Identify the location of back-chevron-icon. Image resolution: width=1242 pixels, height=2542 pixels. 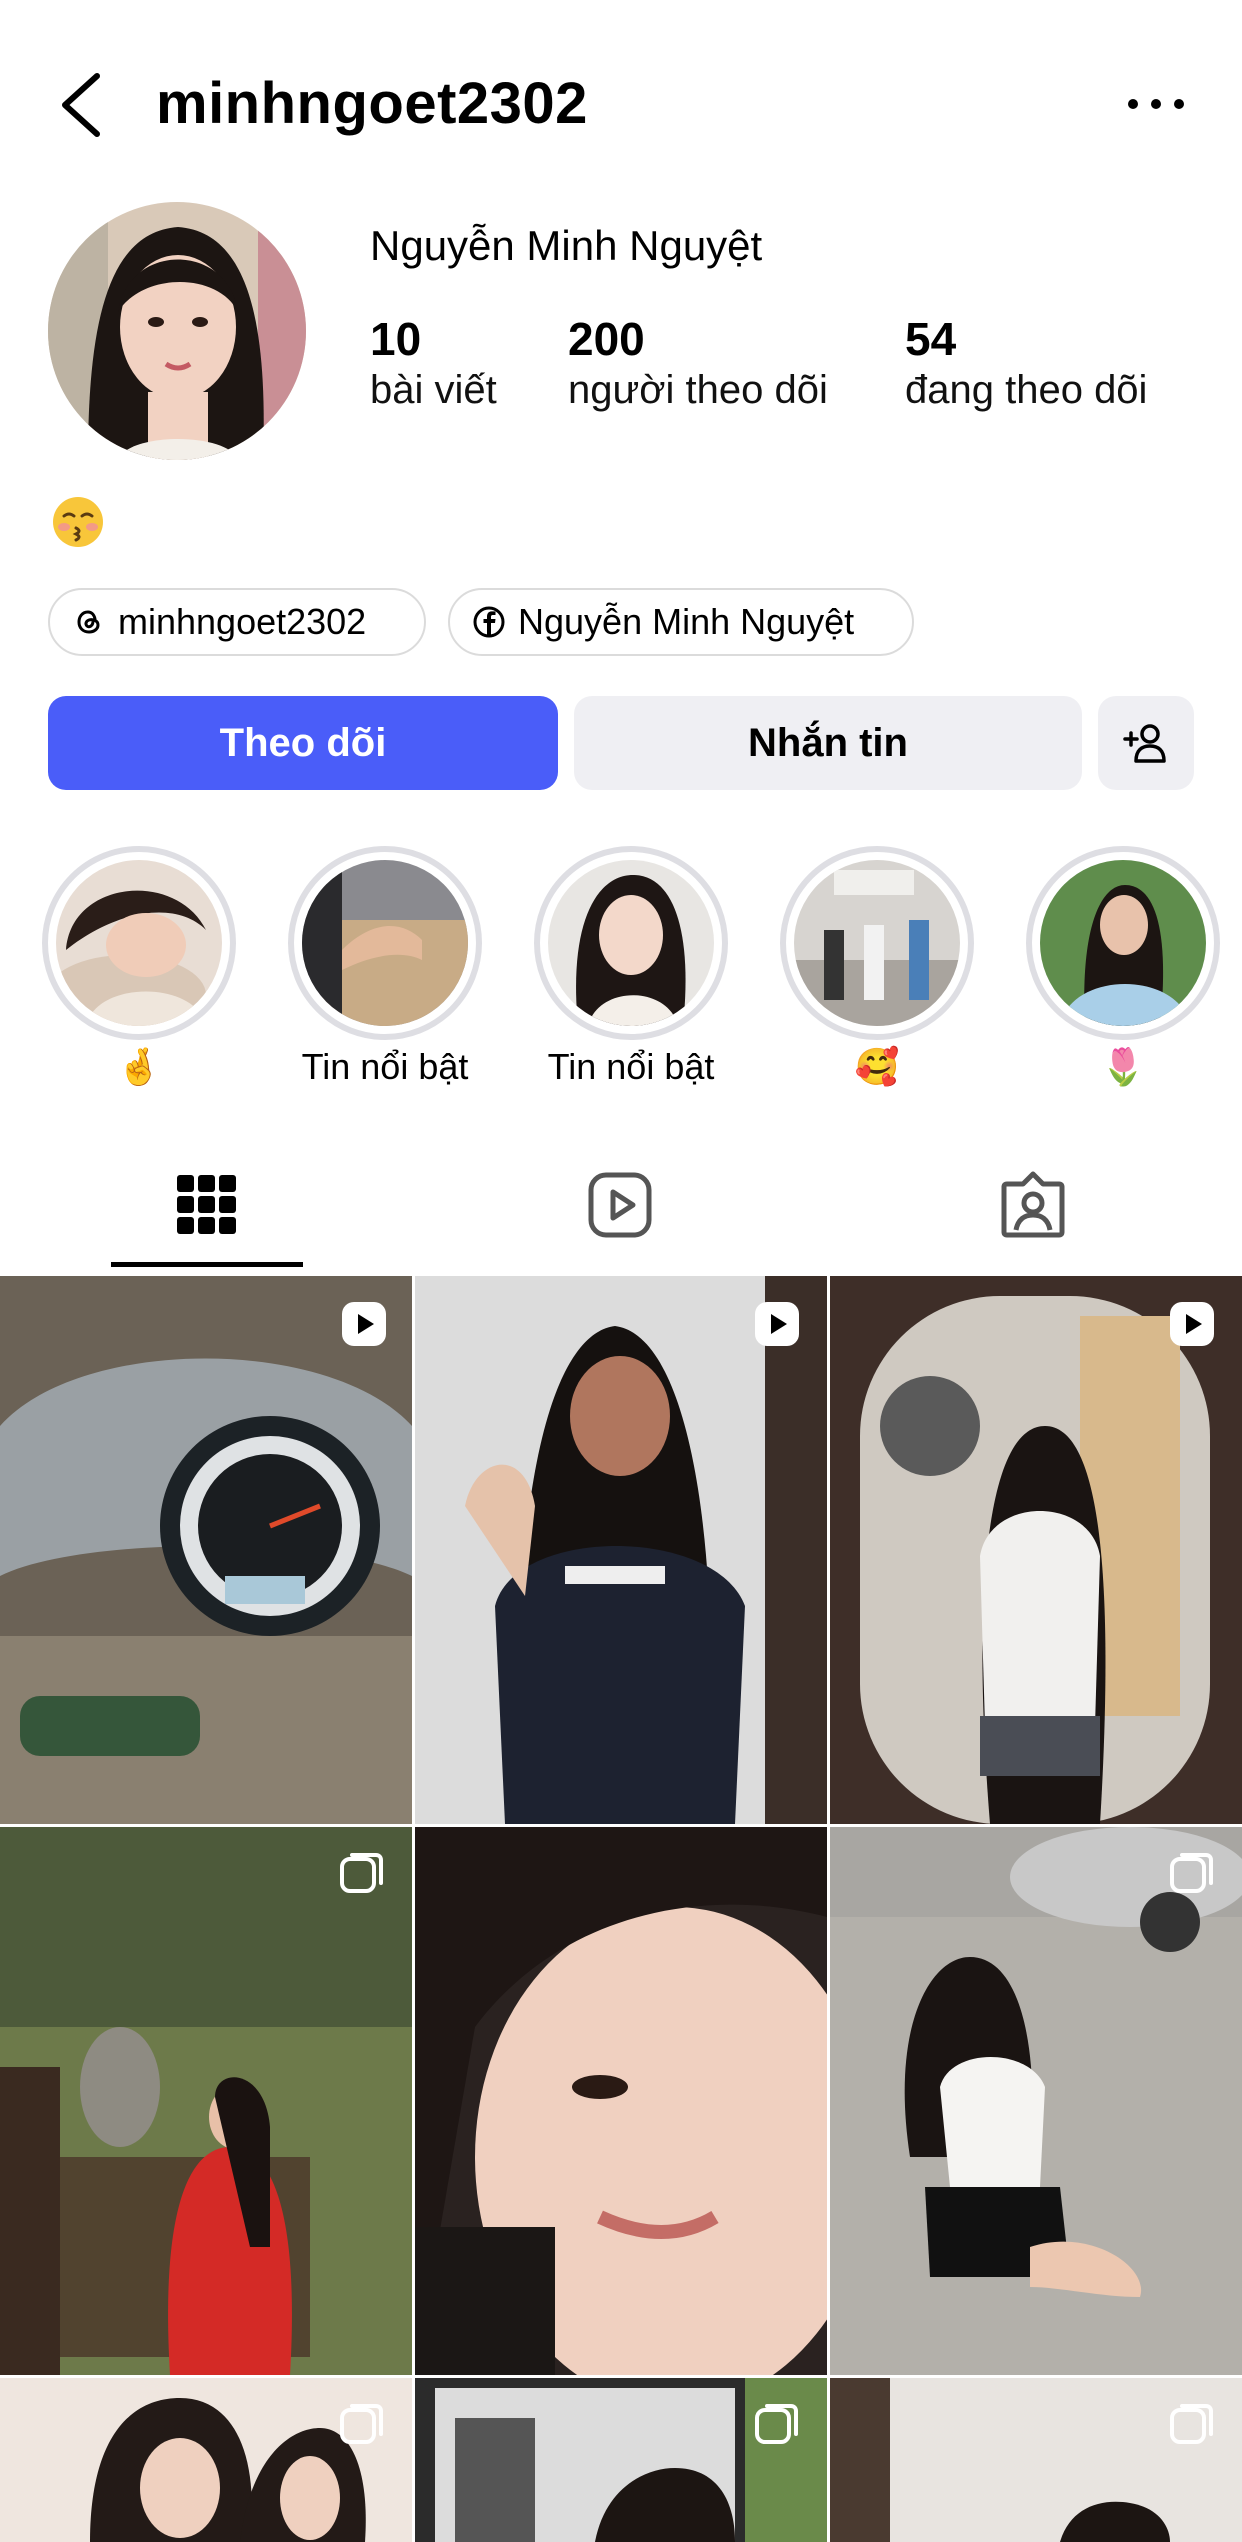
(81, 105).